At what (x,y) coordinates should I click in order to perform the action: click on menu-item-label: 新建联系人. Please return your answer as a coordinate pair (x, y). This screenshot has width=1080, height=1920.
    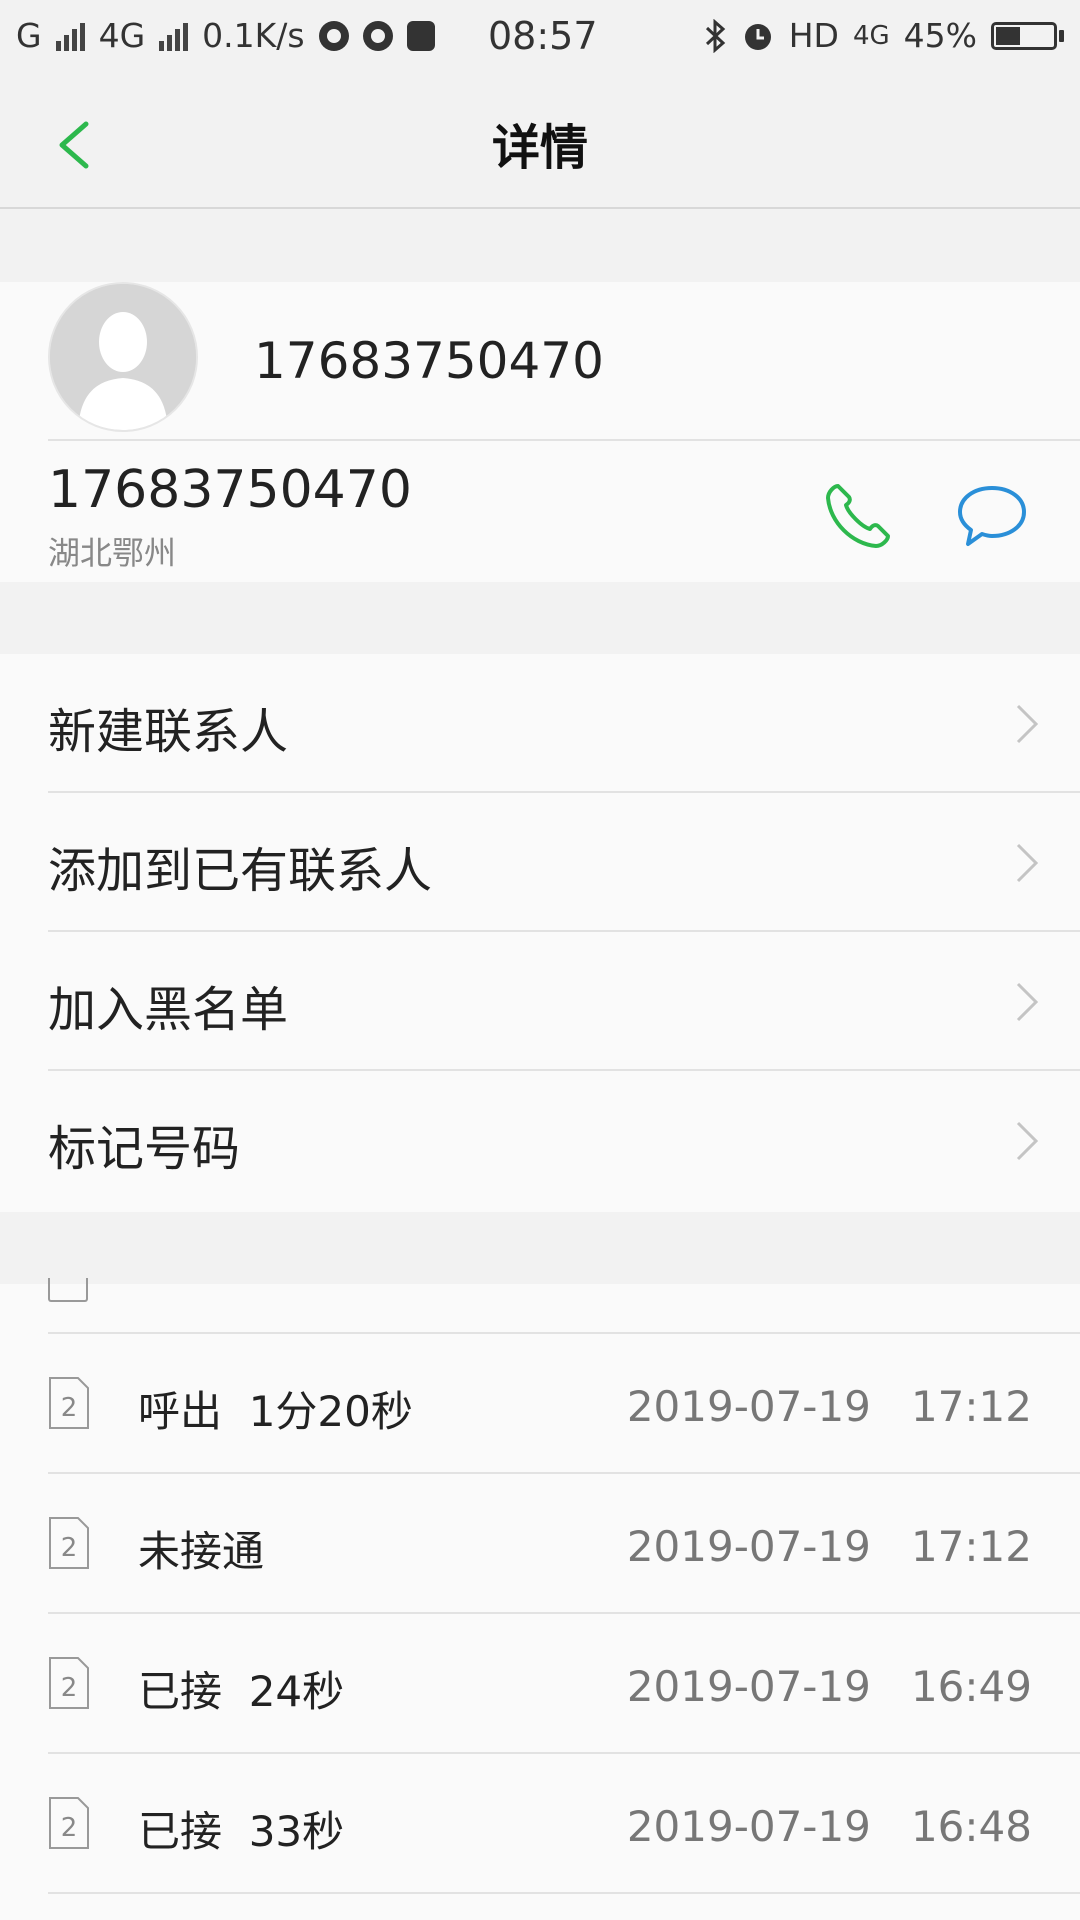
    Looking at the image, I should click on (168, 732).